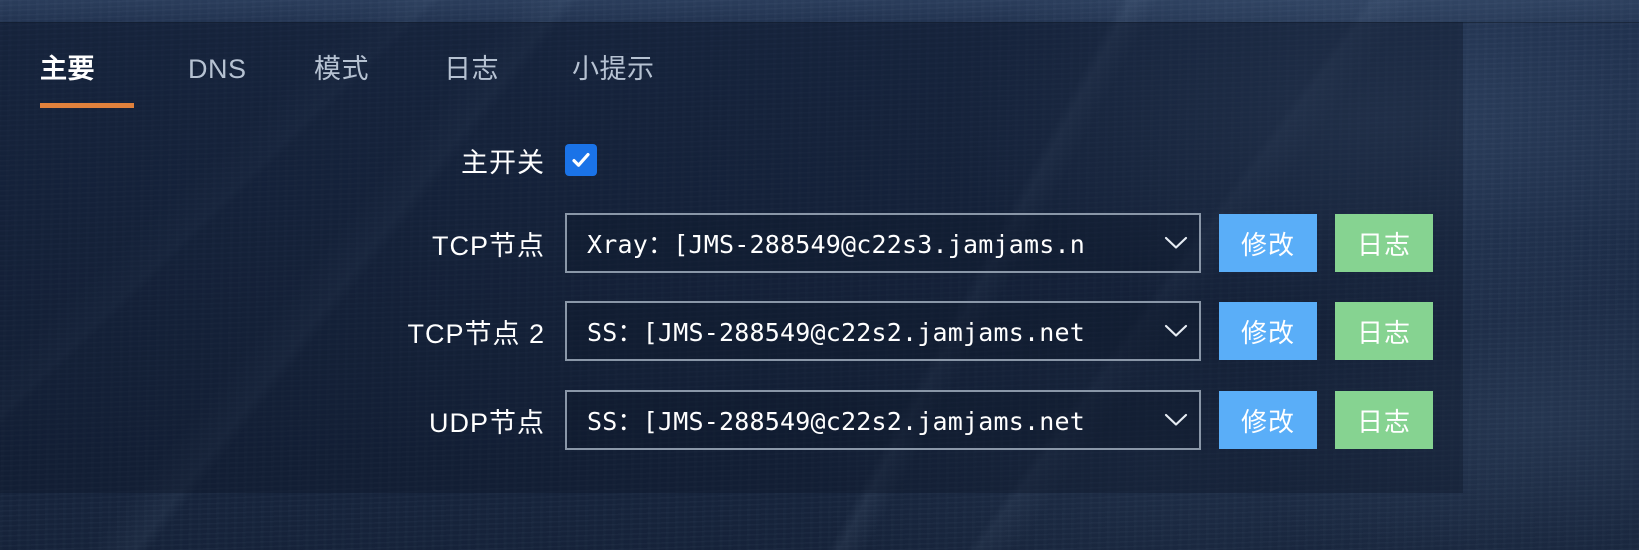  I want to click on tab-dns: DNS, so click(217, 69).